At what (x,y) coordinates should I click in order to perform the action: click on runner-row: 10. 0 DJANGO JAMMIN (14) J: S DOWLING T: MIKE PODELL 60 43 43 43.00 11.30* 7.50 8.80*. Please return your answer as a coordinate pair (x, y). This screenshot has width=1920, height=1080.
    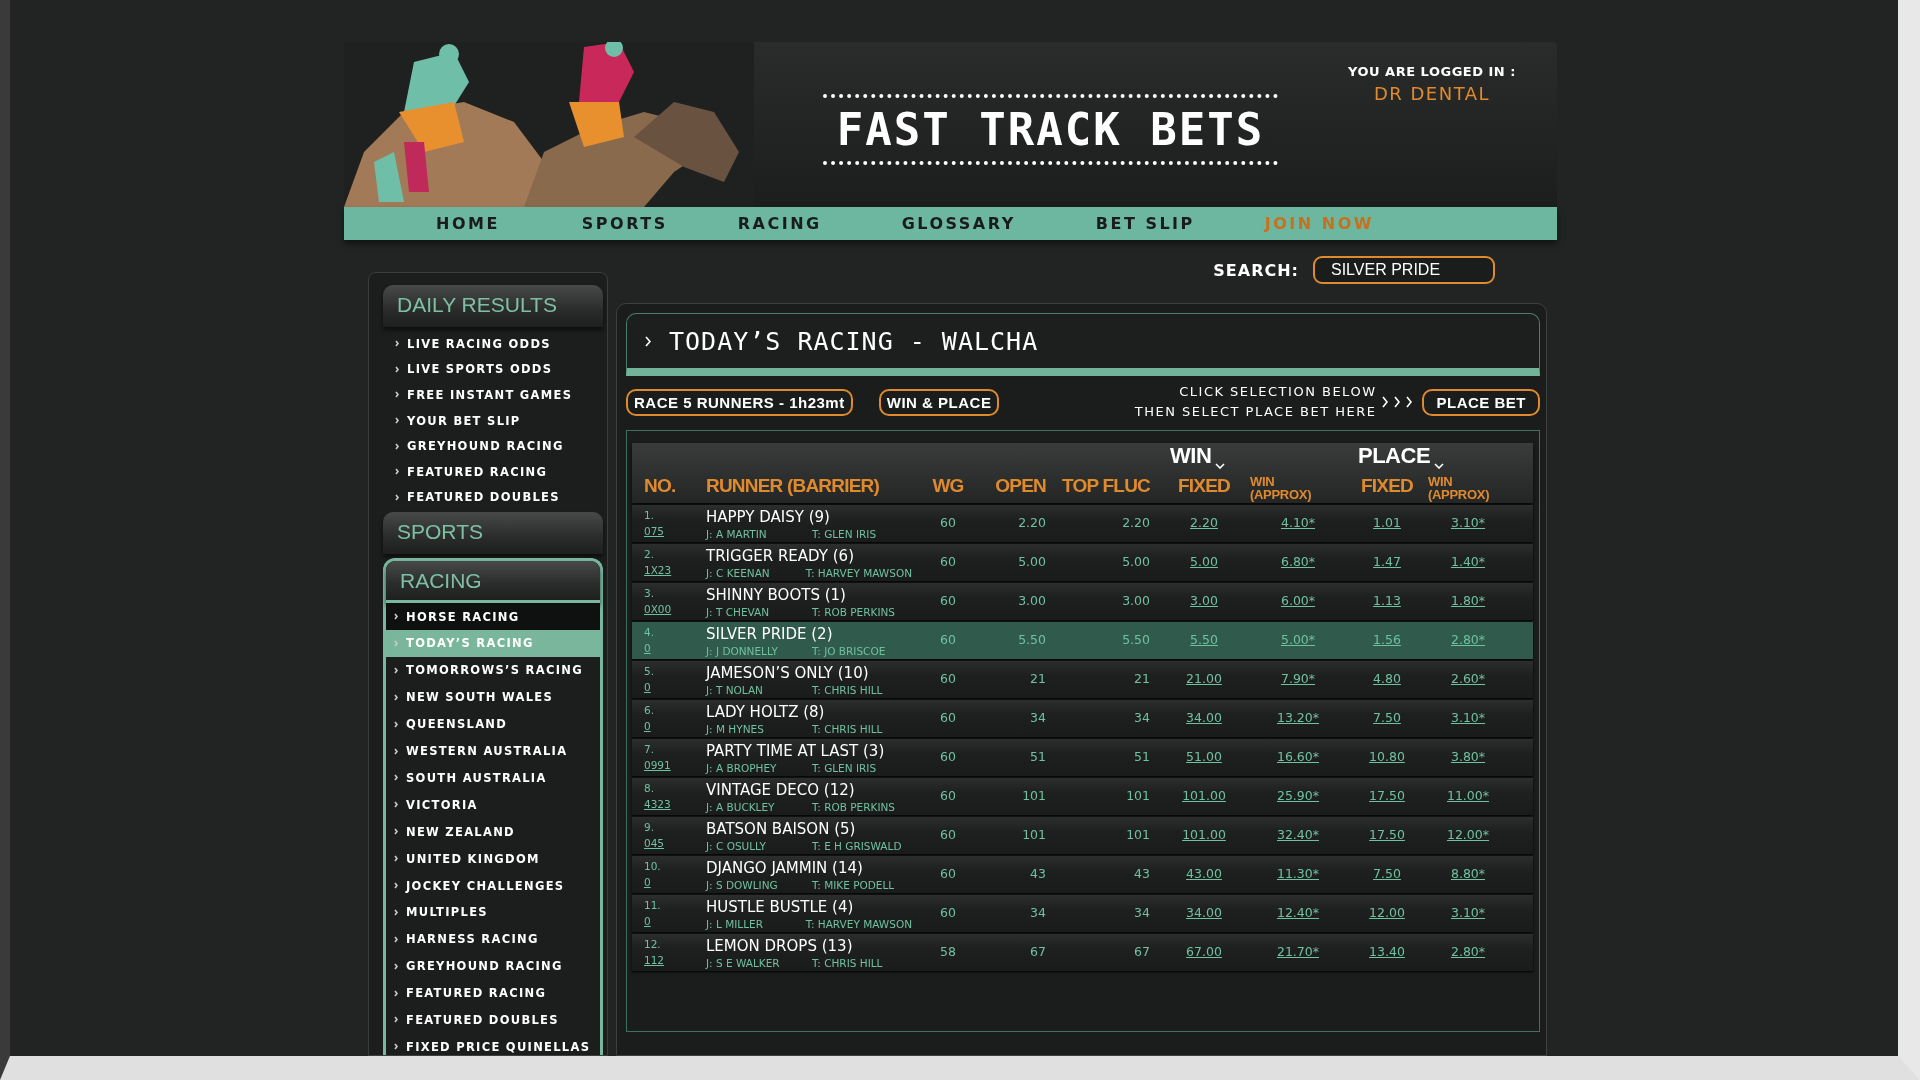
    Looking at the image, I should click on (1082, 874).